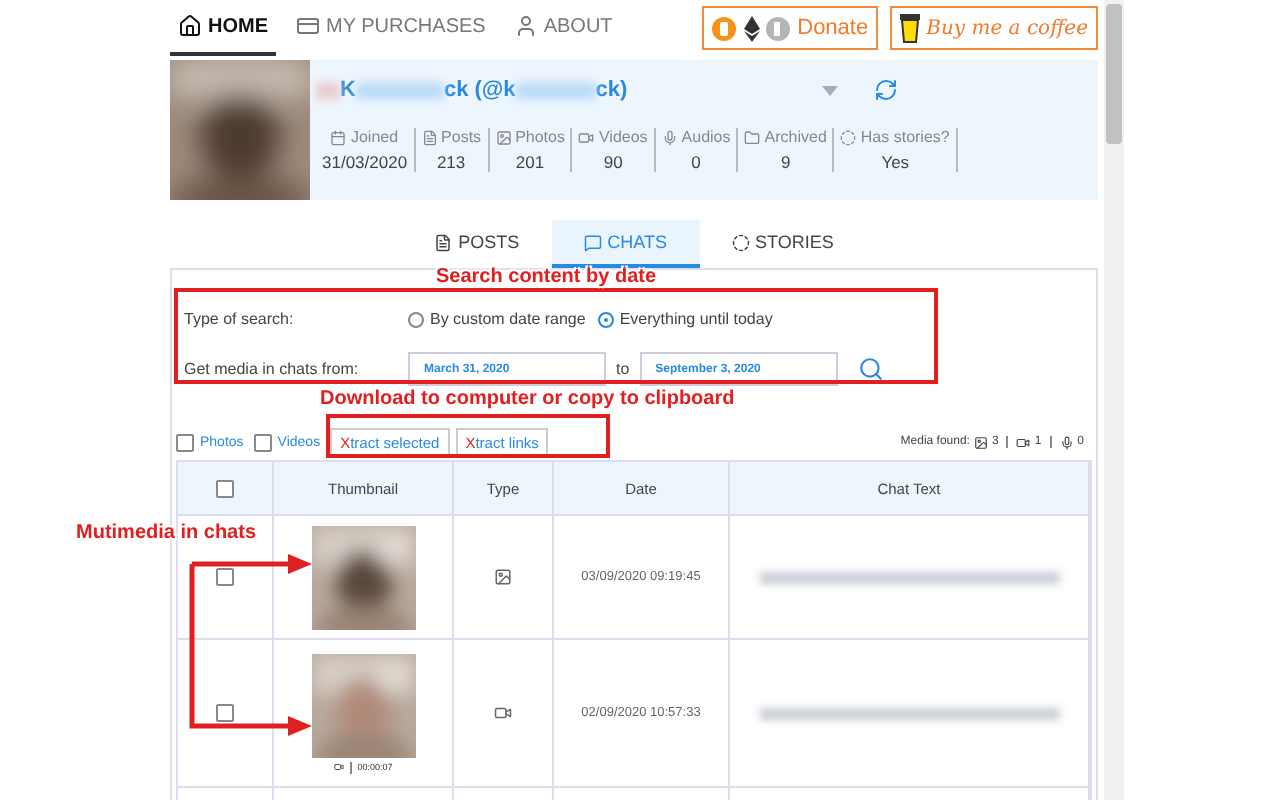 Image resolution: width=1280 pixels, height=800 pixels. Describe the element at coordinates (685, 319) in the screenshot. I see `radio-option: Everything until today` at that location.